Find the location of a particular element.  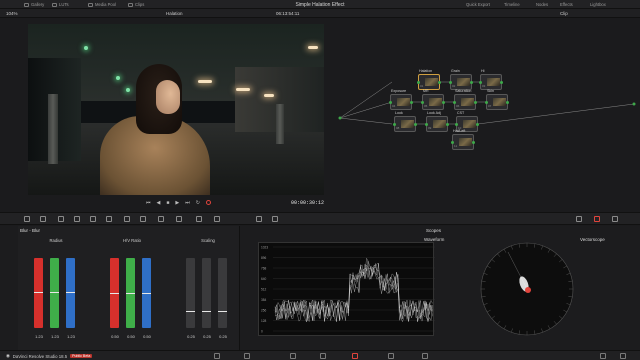

tab-nodes: Nodes is located at coordinates (542, 4).